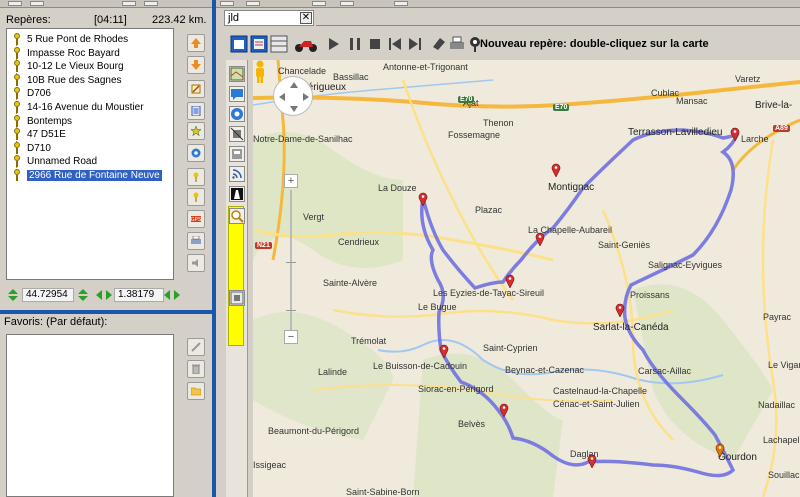 This screenshot has width=800, height=497. Describe the element at coordinates (355, 44) in the screenshot. I see `pause-icon` at that location.